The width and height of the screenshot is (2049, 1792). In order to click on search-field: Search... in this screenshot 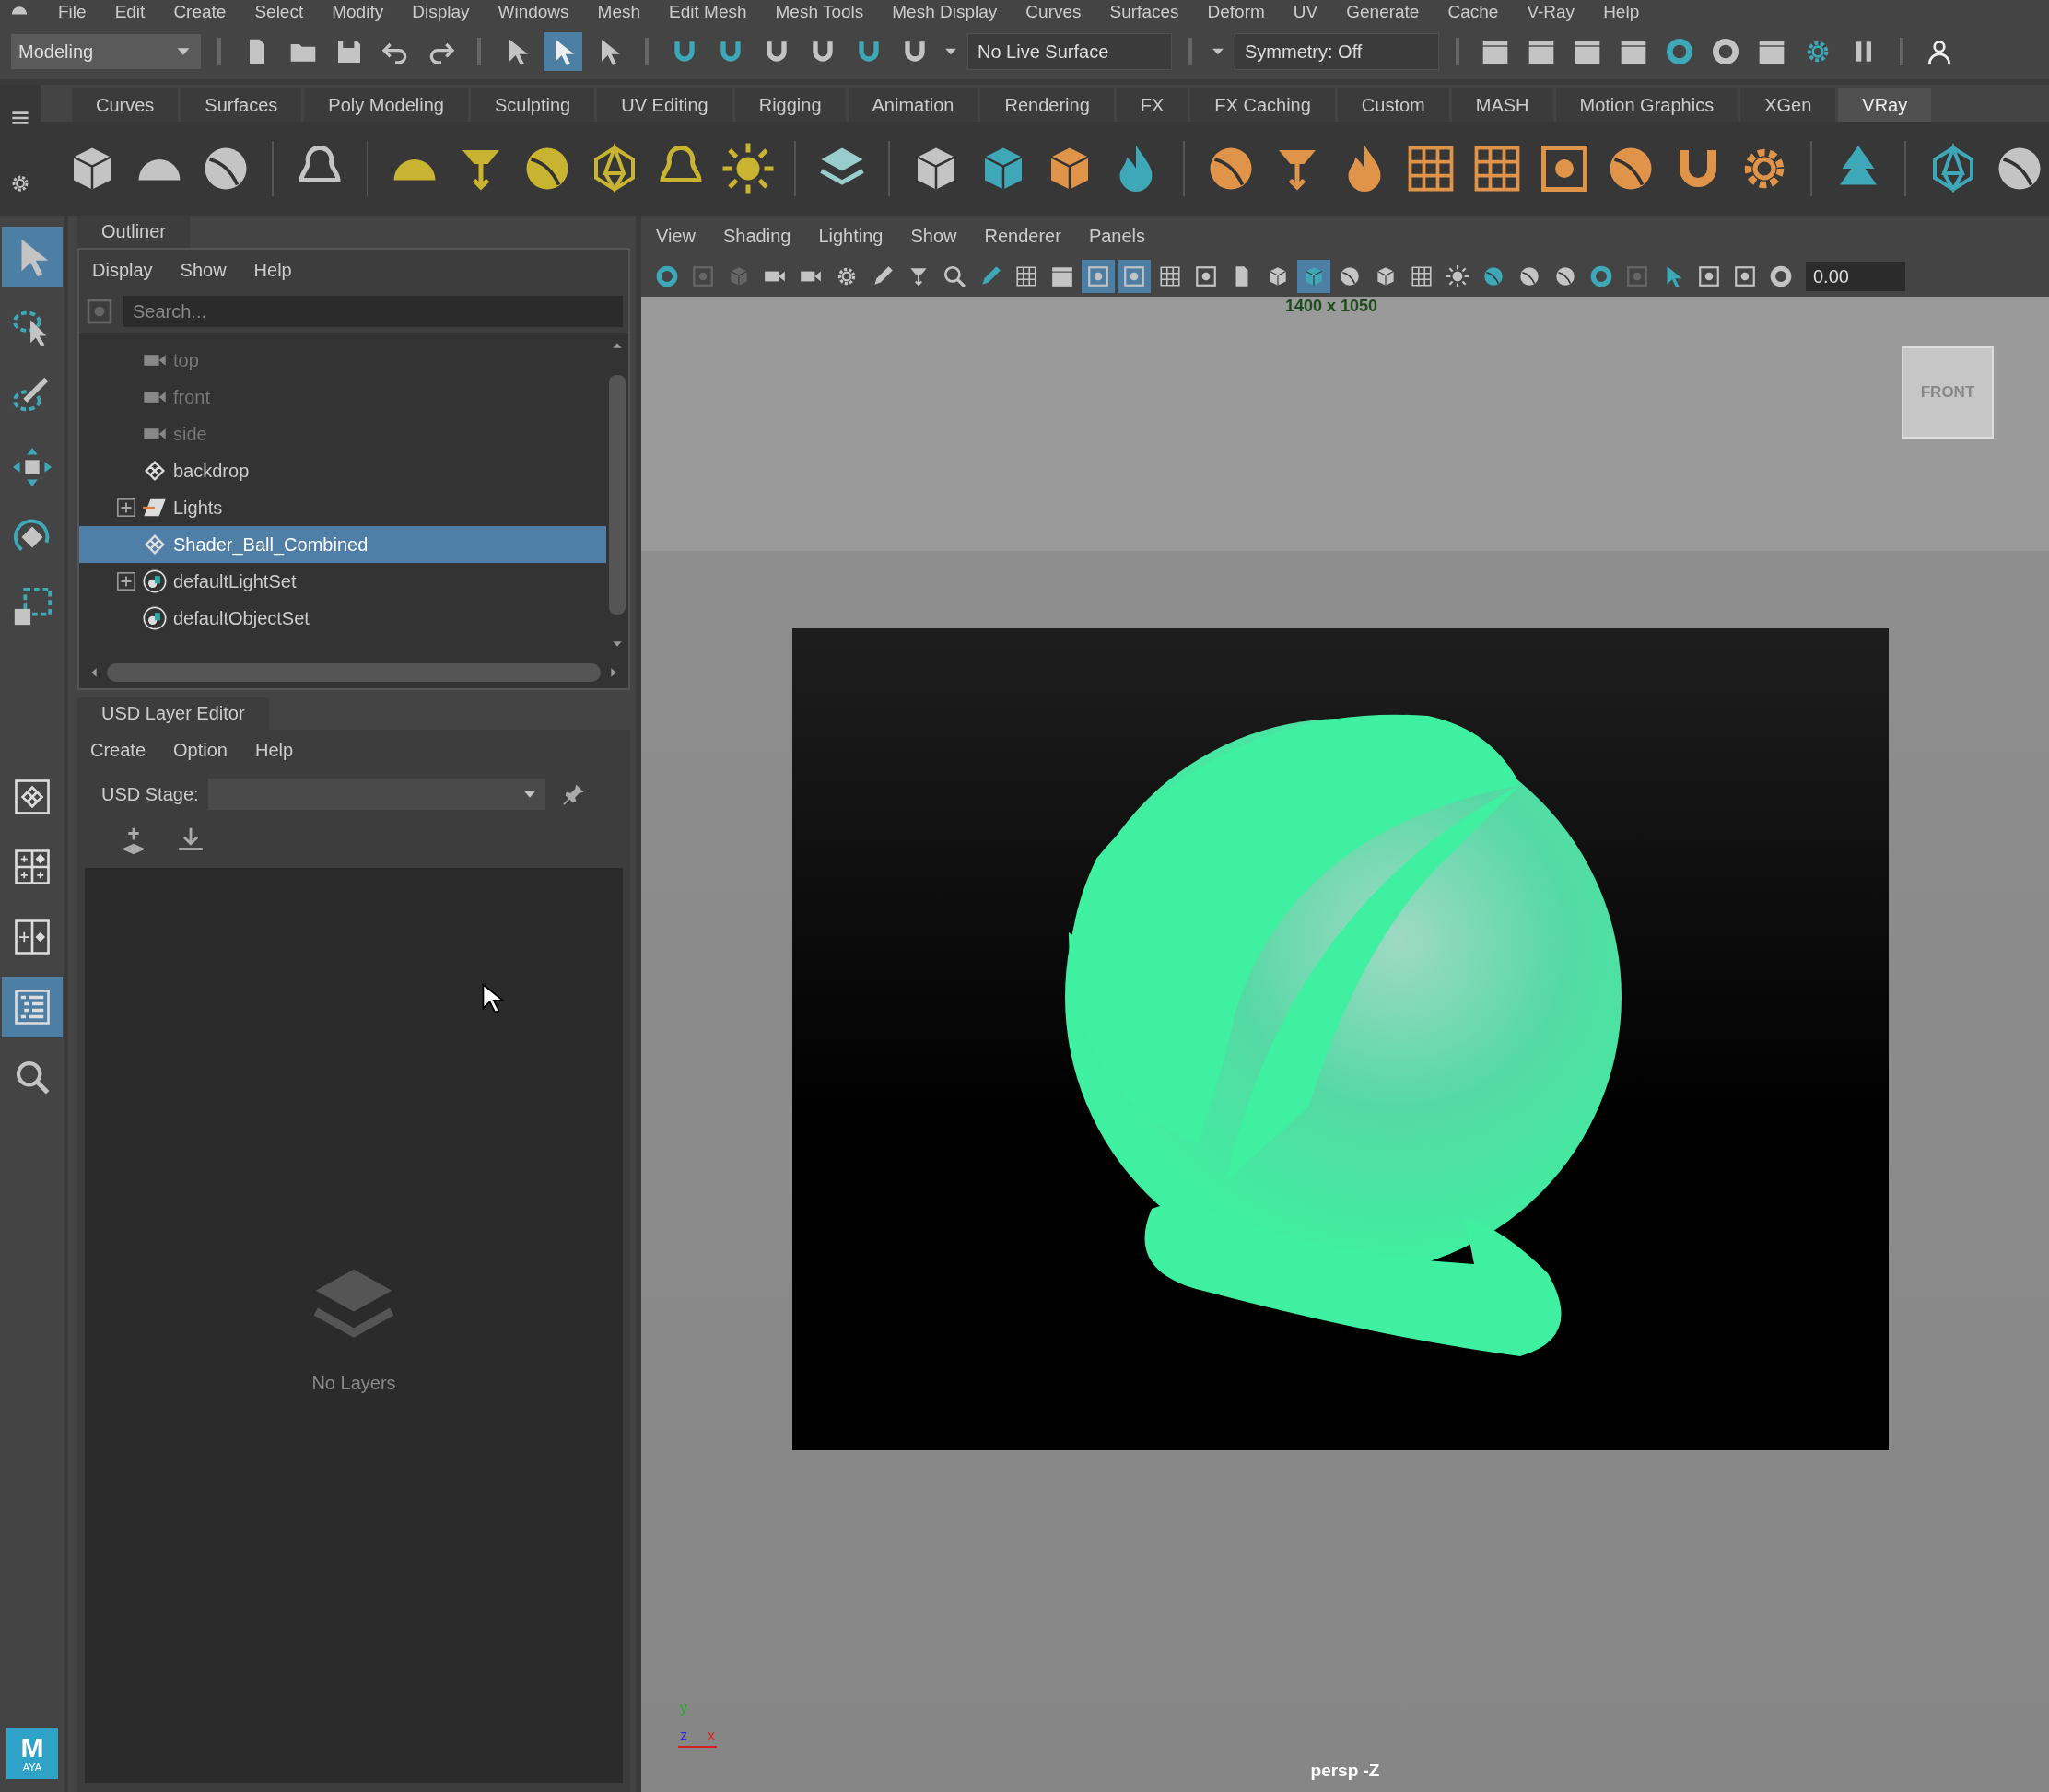, I will do `click(373, 311)`.